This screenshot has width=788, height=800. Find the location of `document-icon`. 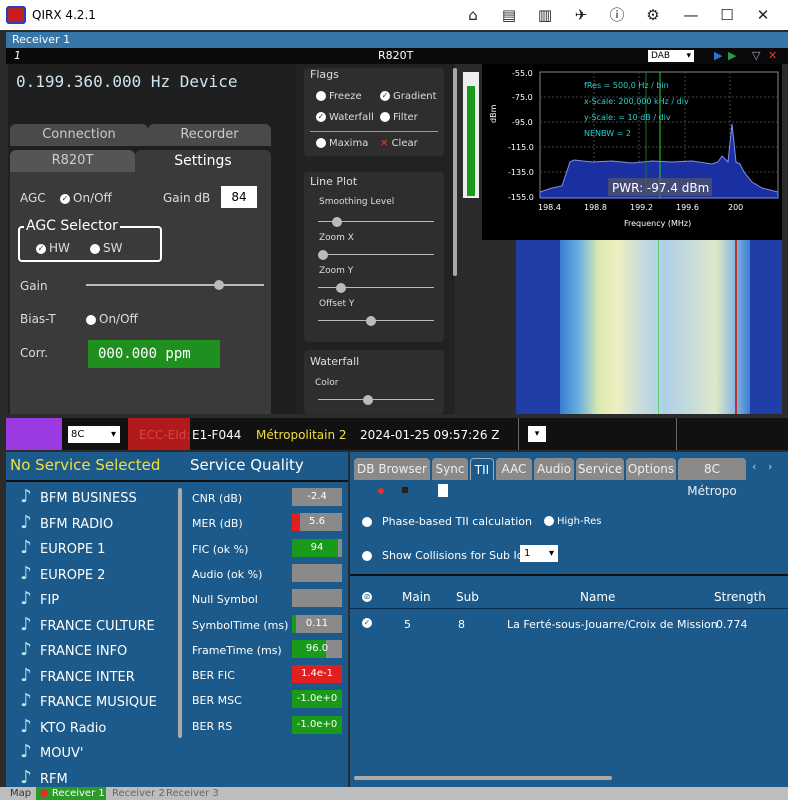

document-icon is located at coordinates (443, 490).